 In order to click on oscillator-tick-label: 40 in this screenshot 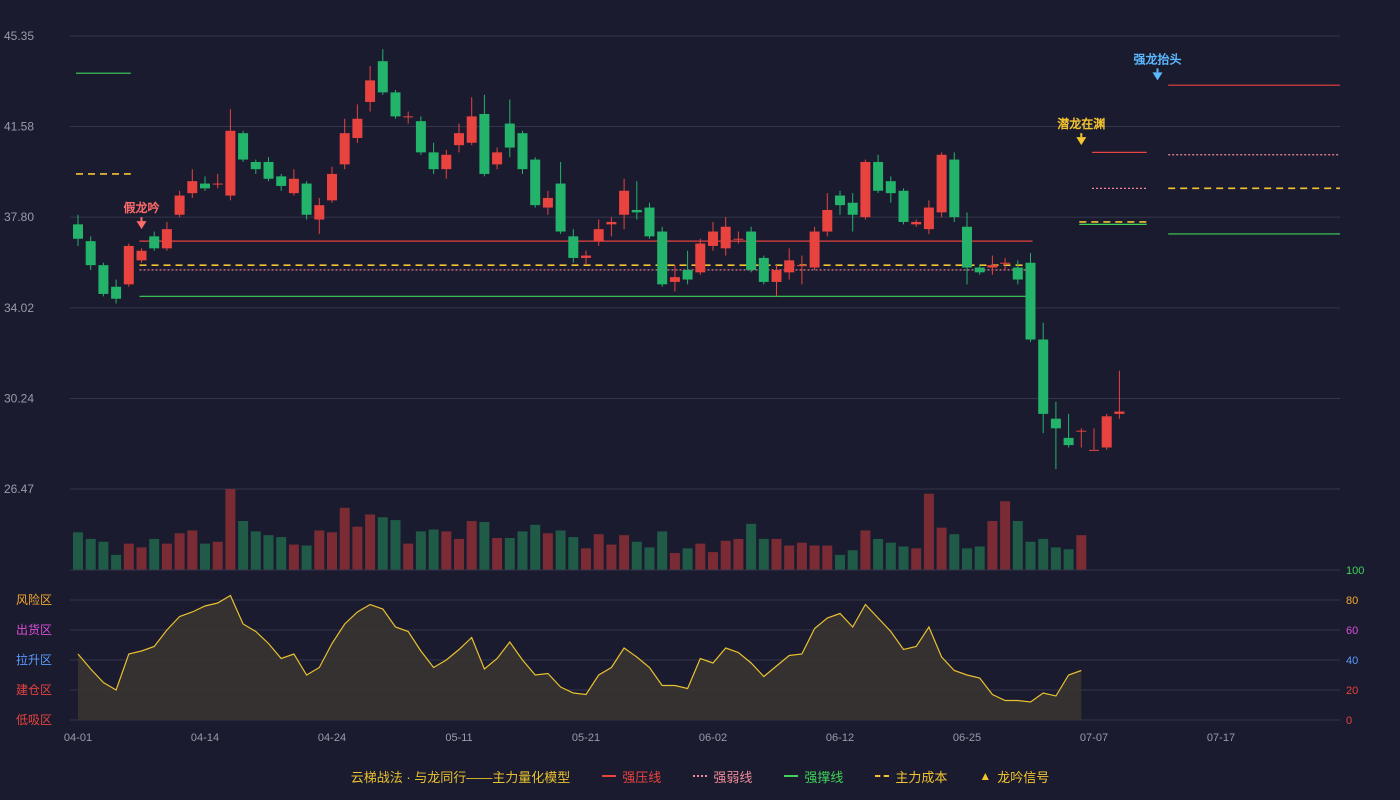, I will do `click(1352, 661)`.